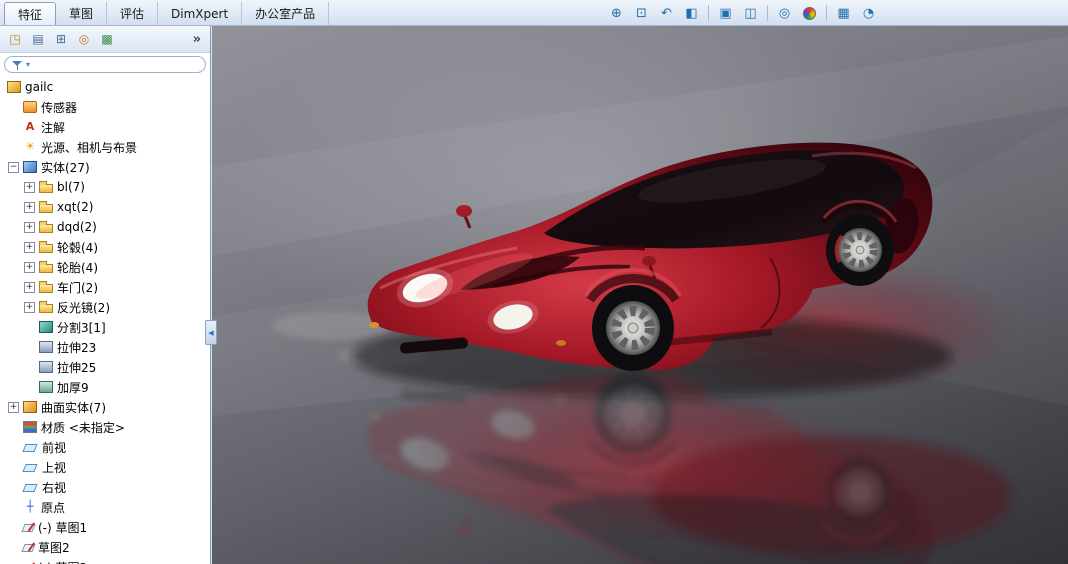 The height and width of the screenshot is (564, 1068). Describe the element at coordinates (14, 87) in the screenshot. I see `part-icon` at that location.